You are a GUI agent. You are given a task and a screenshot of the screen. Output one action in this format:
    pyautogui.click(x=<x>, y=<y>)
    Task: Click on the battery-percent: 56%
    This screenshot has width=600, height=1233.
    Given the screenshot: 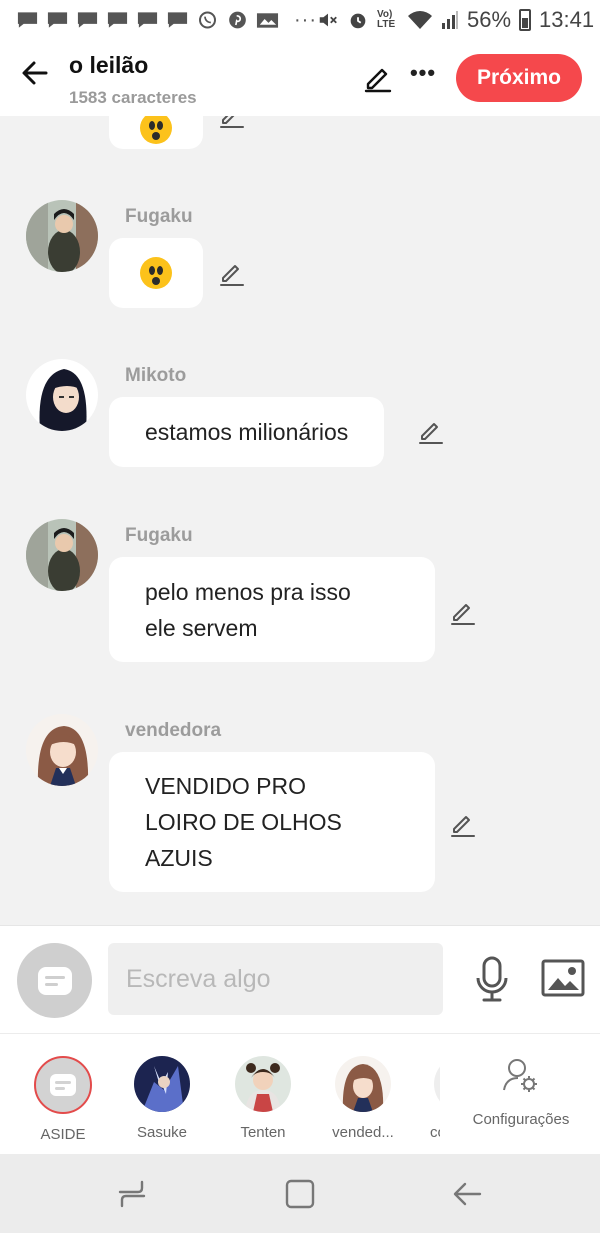 What is the action you would take?
    pyautogui.click(x=489, y=19)
    